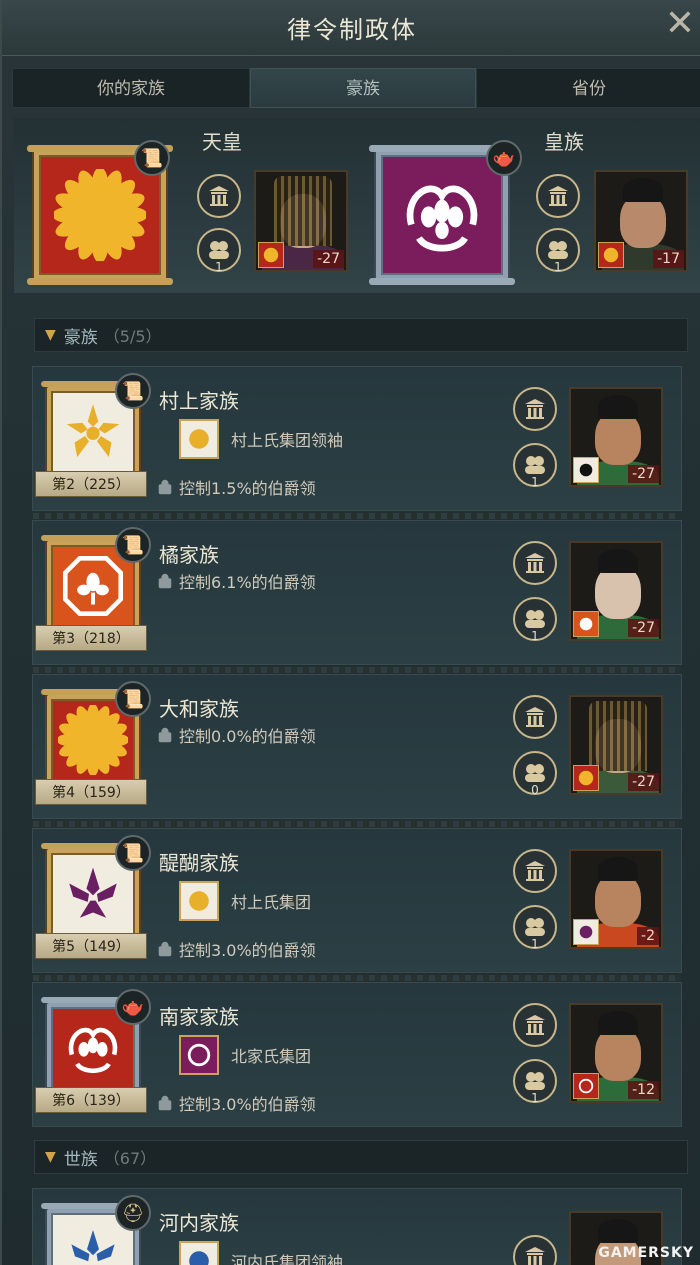 The height and width of the screenshot is (1265, 700). What do you see at coordinates (222, 142) in the screenshot?
I see `ruler-title: 天皇` at bounding box center [222, 142].